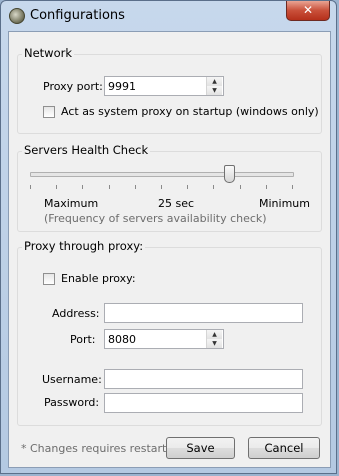 Image resolution: width=339 pixels, height=476 pixels. Describe the element at coordinates (98, 278) in the screenshot. I see `enable-proxy-label: Enable proxy:` at that location.